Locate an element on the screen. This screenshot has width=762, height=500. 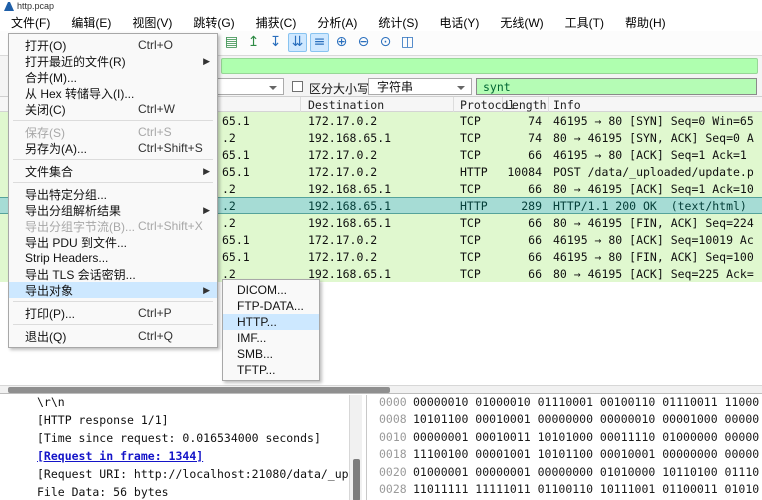
file-menu-item: 退出(Q) Ctrl+Q ▶ is located at coordinates (113, 336).